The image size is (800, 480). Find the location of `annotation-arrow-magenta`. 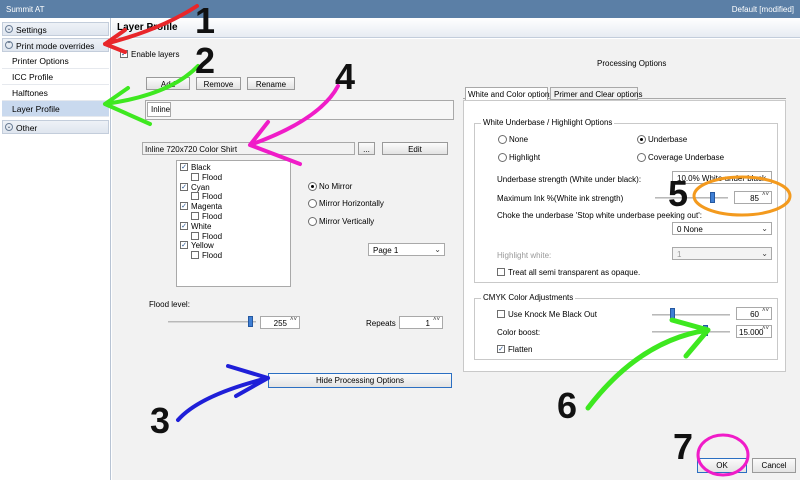

annotation-arrow-magenta is located at coordinates (294, 125).